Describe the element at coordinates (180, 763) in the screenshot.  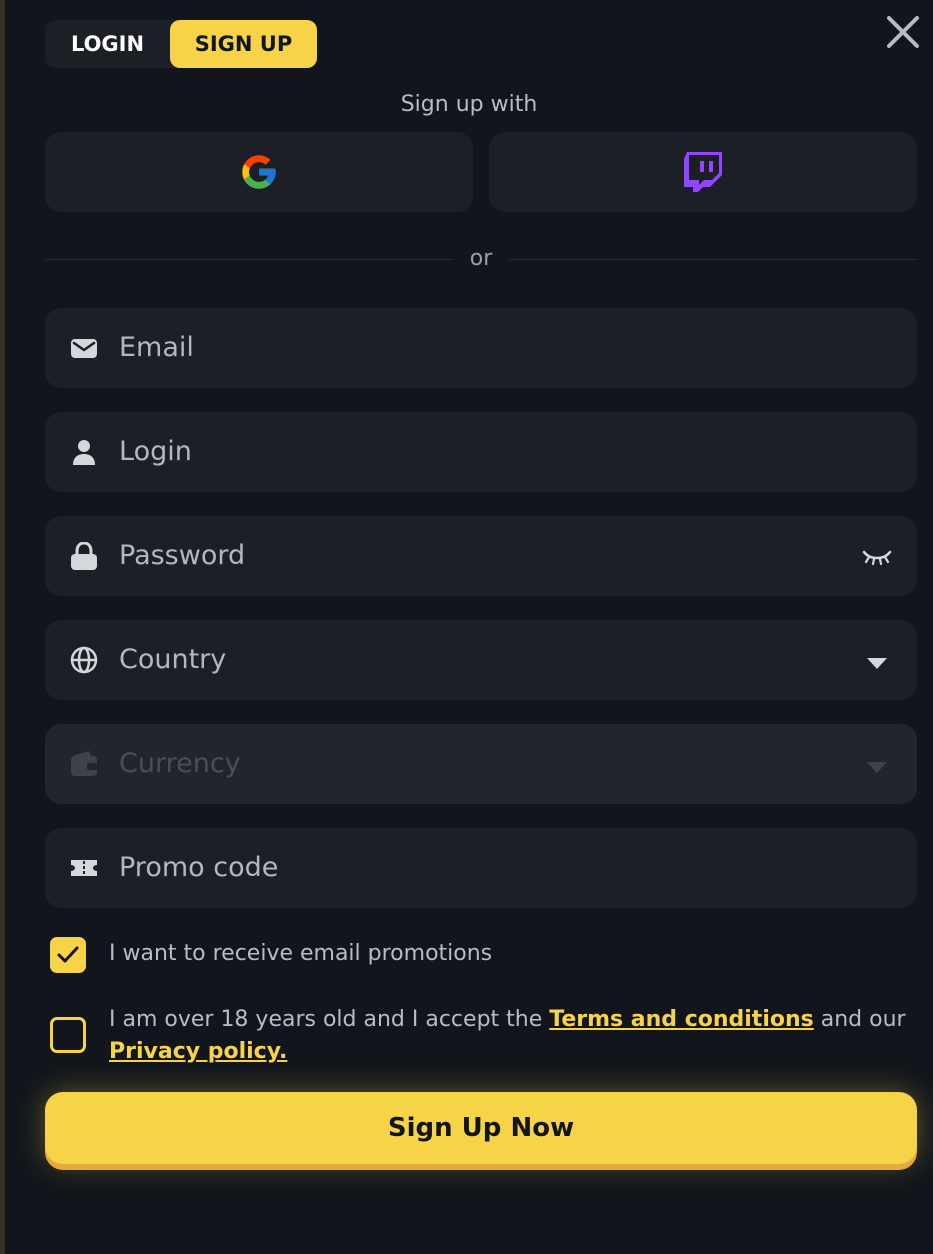
I see `currency-placeholder: Currency` at that location.